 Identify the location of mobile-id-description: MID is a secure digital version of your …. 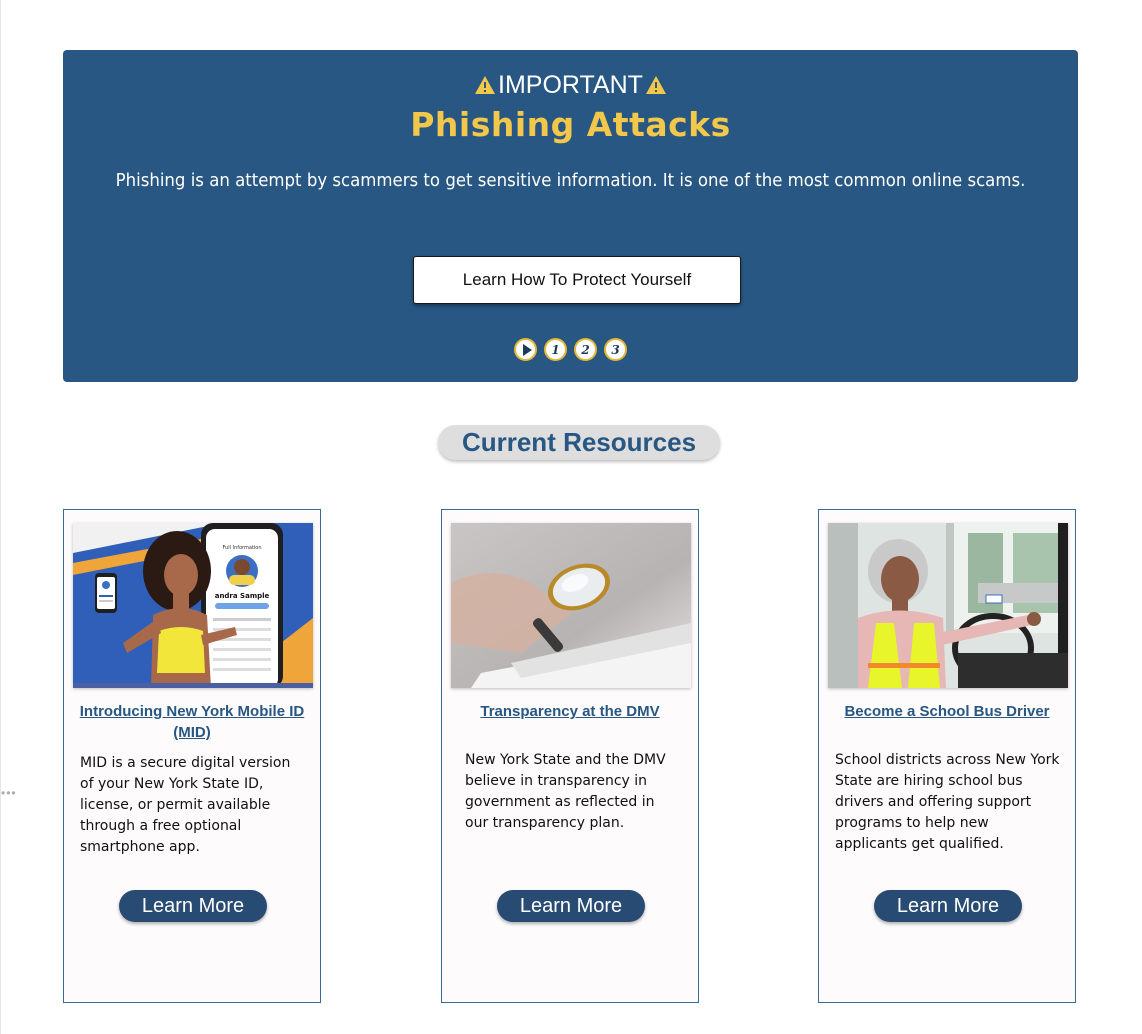
(185, 805).